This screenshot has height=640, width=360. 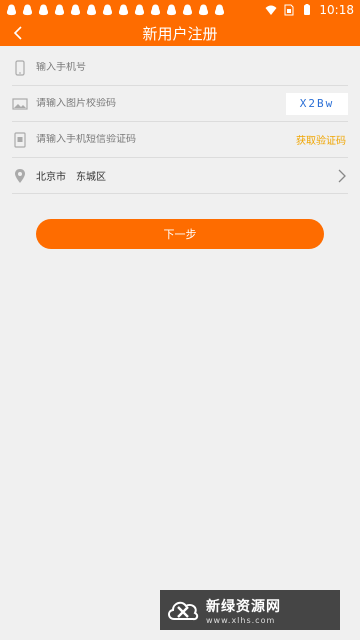 I want to click on region-selector: 北京市 东城区, so click(x=186, y=175).